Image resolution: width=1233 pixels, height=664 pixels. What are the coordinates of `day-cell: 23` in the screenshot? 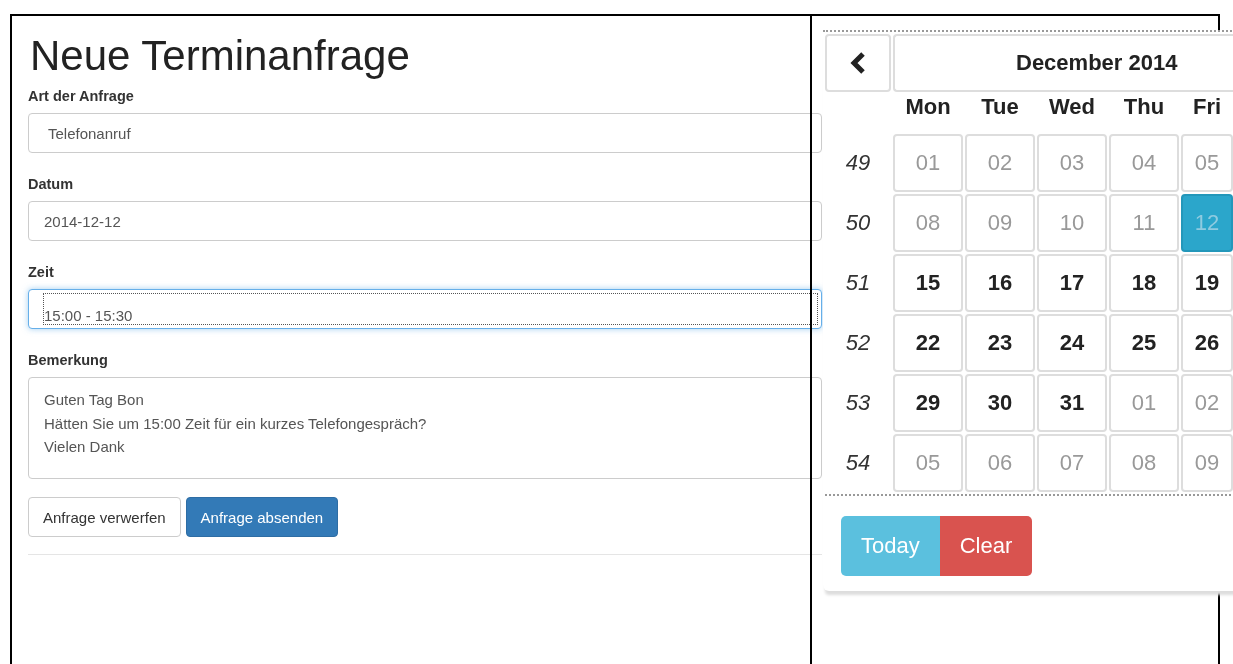 It's located at (1000, 343).